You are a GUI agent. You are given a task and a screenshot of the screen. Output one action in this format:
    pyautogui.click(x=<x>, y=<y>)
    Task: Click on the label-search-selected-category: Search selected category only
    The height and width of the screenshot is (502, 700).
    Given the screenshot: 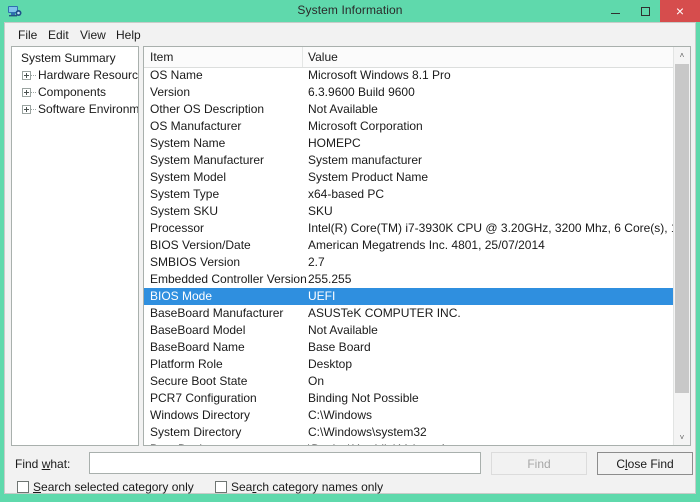 What is the action you would take?
    pyautogui.click(x=113, y=487)
    